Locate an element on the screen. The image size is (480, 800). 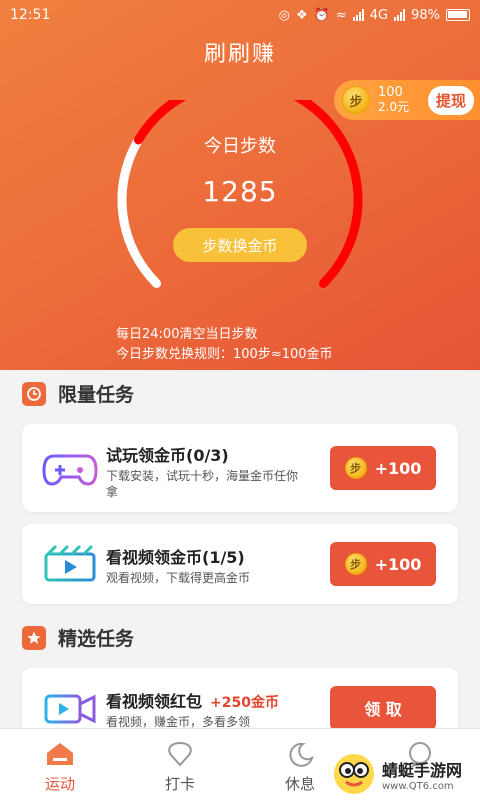
location-icon: ◎ is located at coordinates (284, 15).